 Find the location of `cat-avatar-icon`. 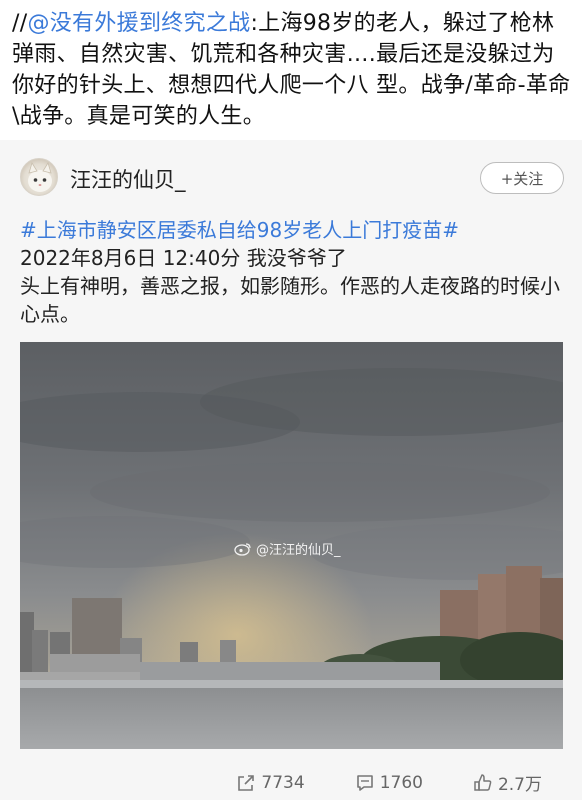

cat-avatar-icon is located at coordinates (40, 177).